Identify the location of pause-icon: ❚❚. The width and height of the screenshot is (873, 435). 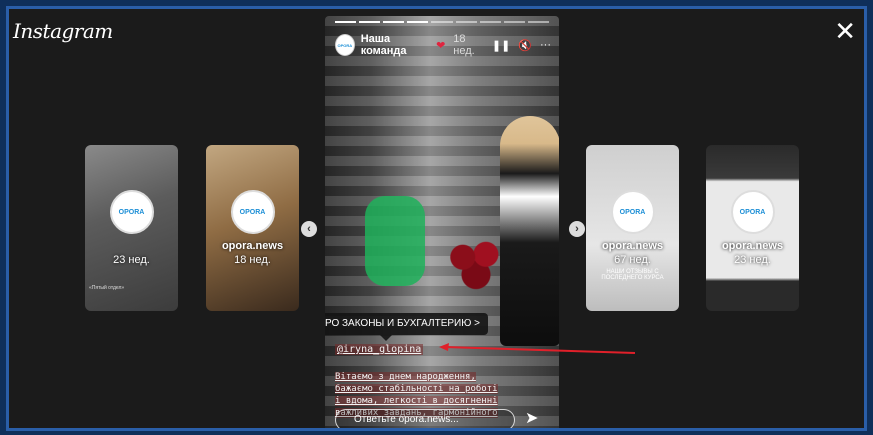
(501, 45).